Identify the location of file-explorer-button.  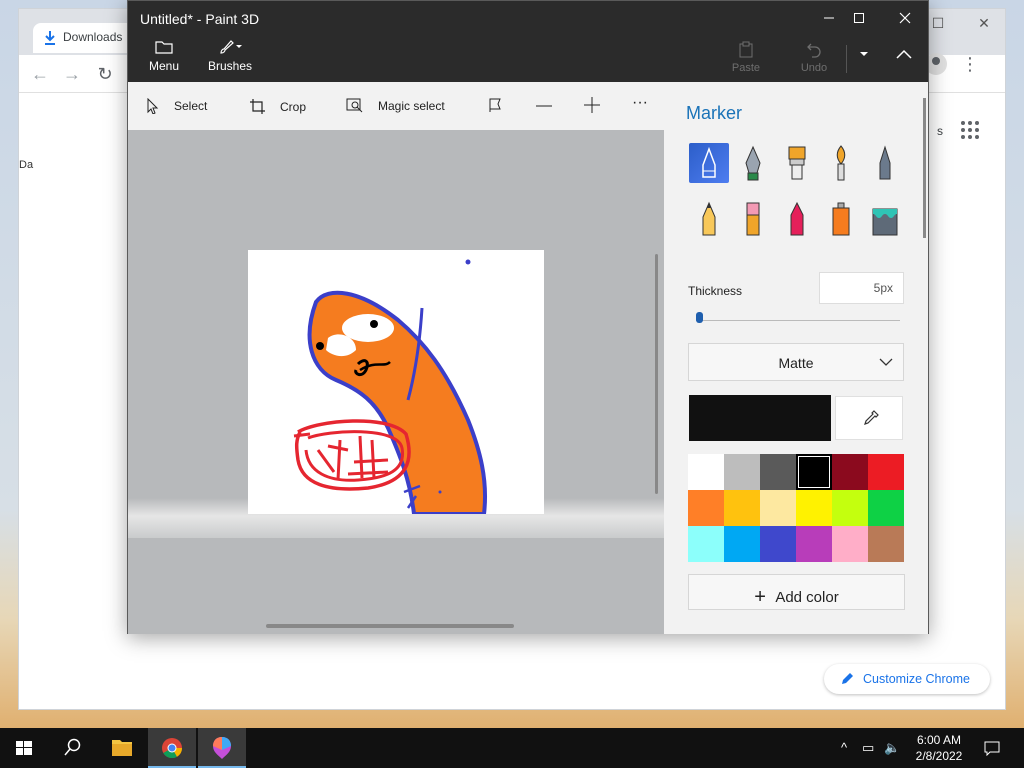
(122, 748).